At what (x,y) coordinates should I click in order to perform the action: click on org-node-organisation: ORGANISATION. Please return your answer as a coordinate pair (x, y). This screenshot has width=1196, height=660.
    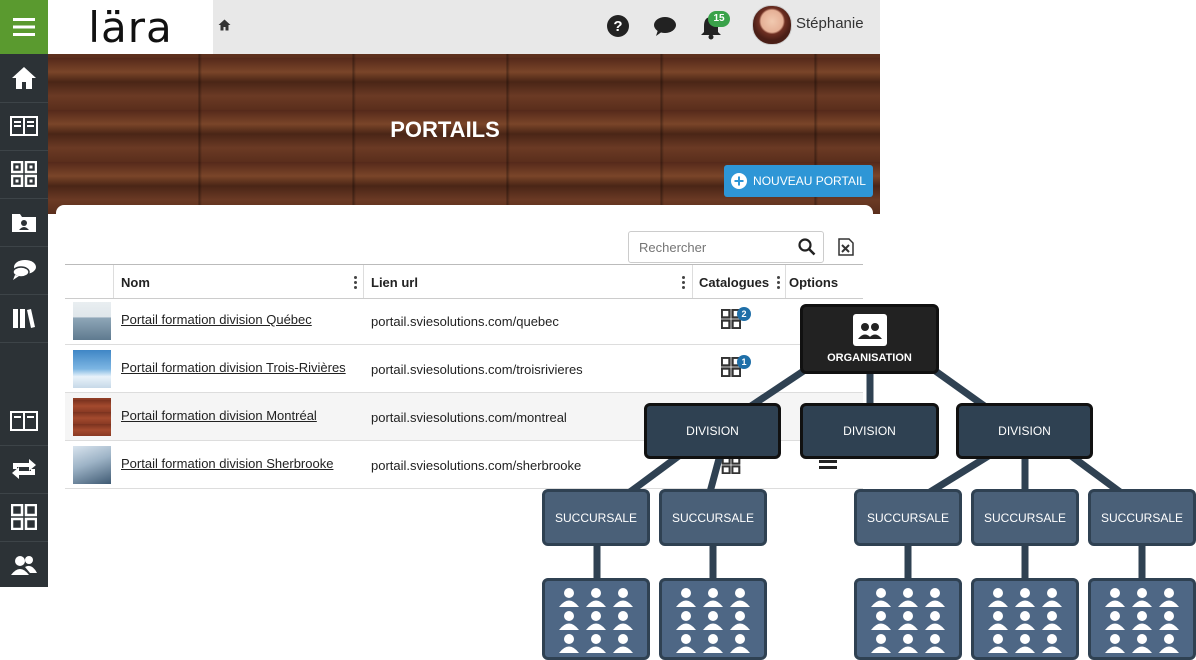
    Looking at the image, I should click on (869, 339).